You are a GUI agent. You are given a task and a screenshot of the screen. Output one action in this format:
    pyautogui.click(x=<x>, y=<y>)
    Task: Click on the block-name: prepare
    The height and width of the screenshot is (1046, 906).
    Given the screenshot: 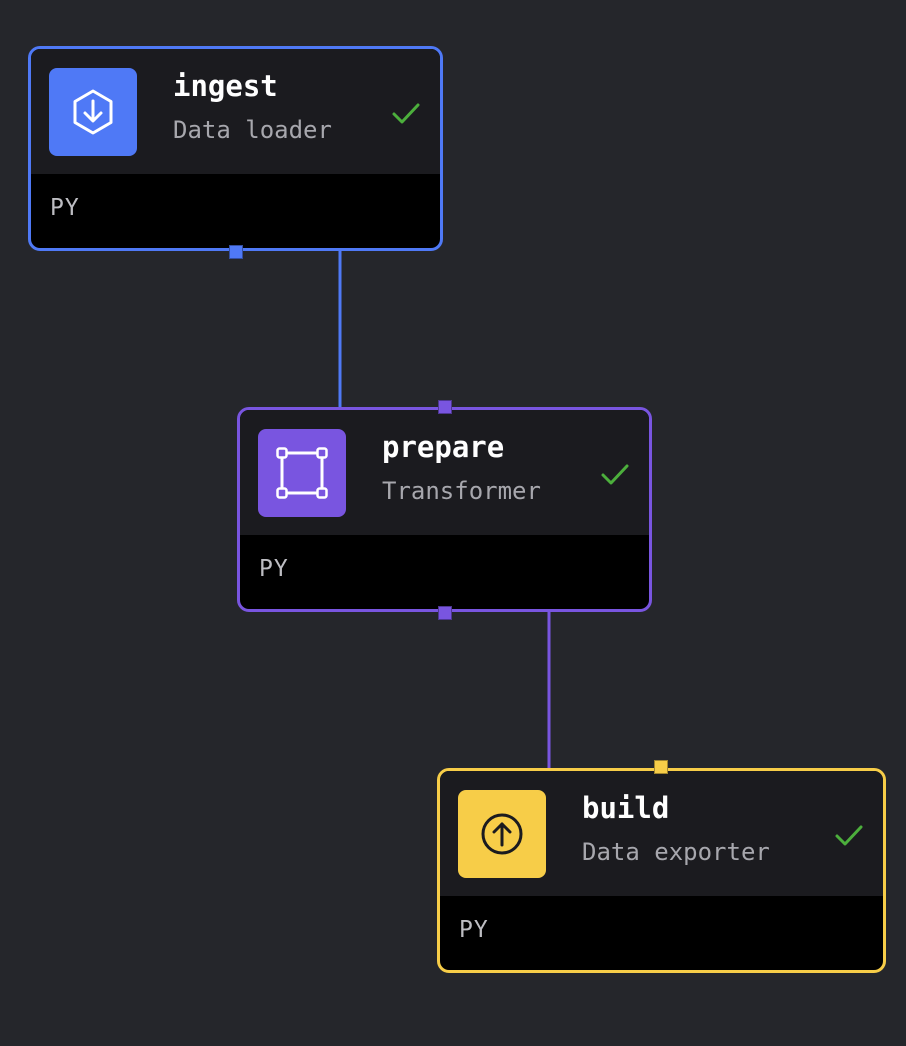 What is the action you would take?
    pyautogui.click(x=443, y=447)
    